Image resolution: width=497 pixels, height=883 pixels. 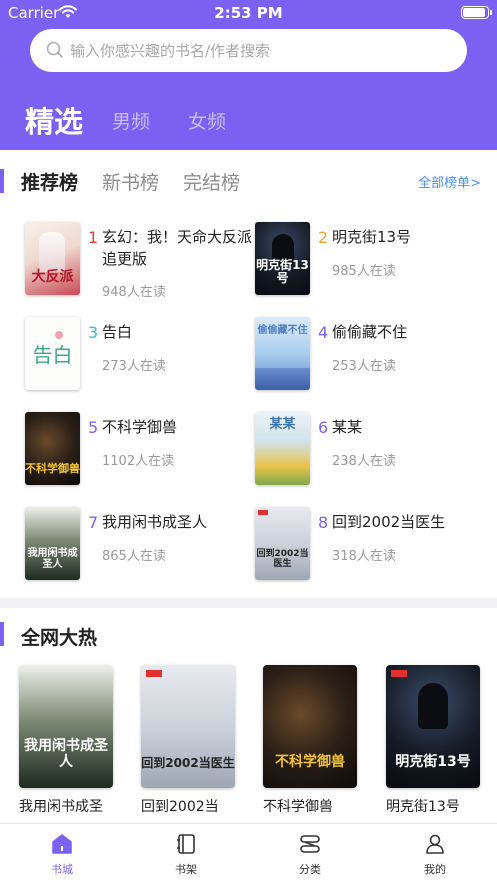 What do you see at coordinates (449, 181) in the screenshot?
I see `all-rankings-link: 全部榜单>` at bounding box center [449, 181].